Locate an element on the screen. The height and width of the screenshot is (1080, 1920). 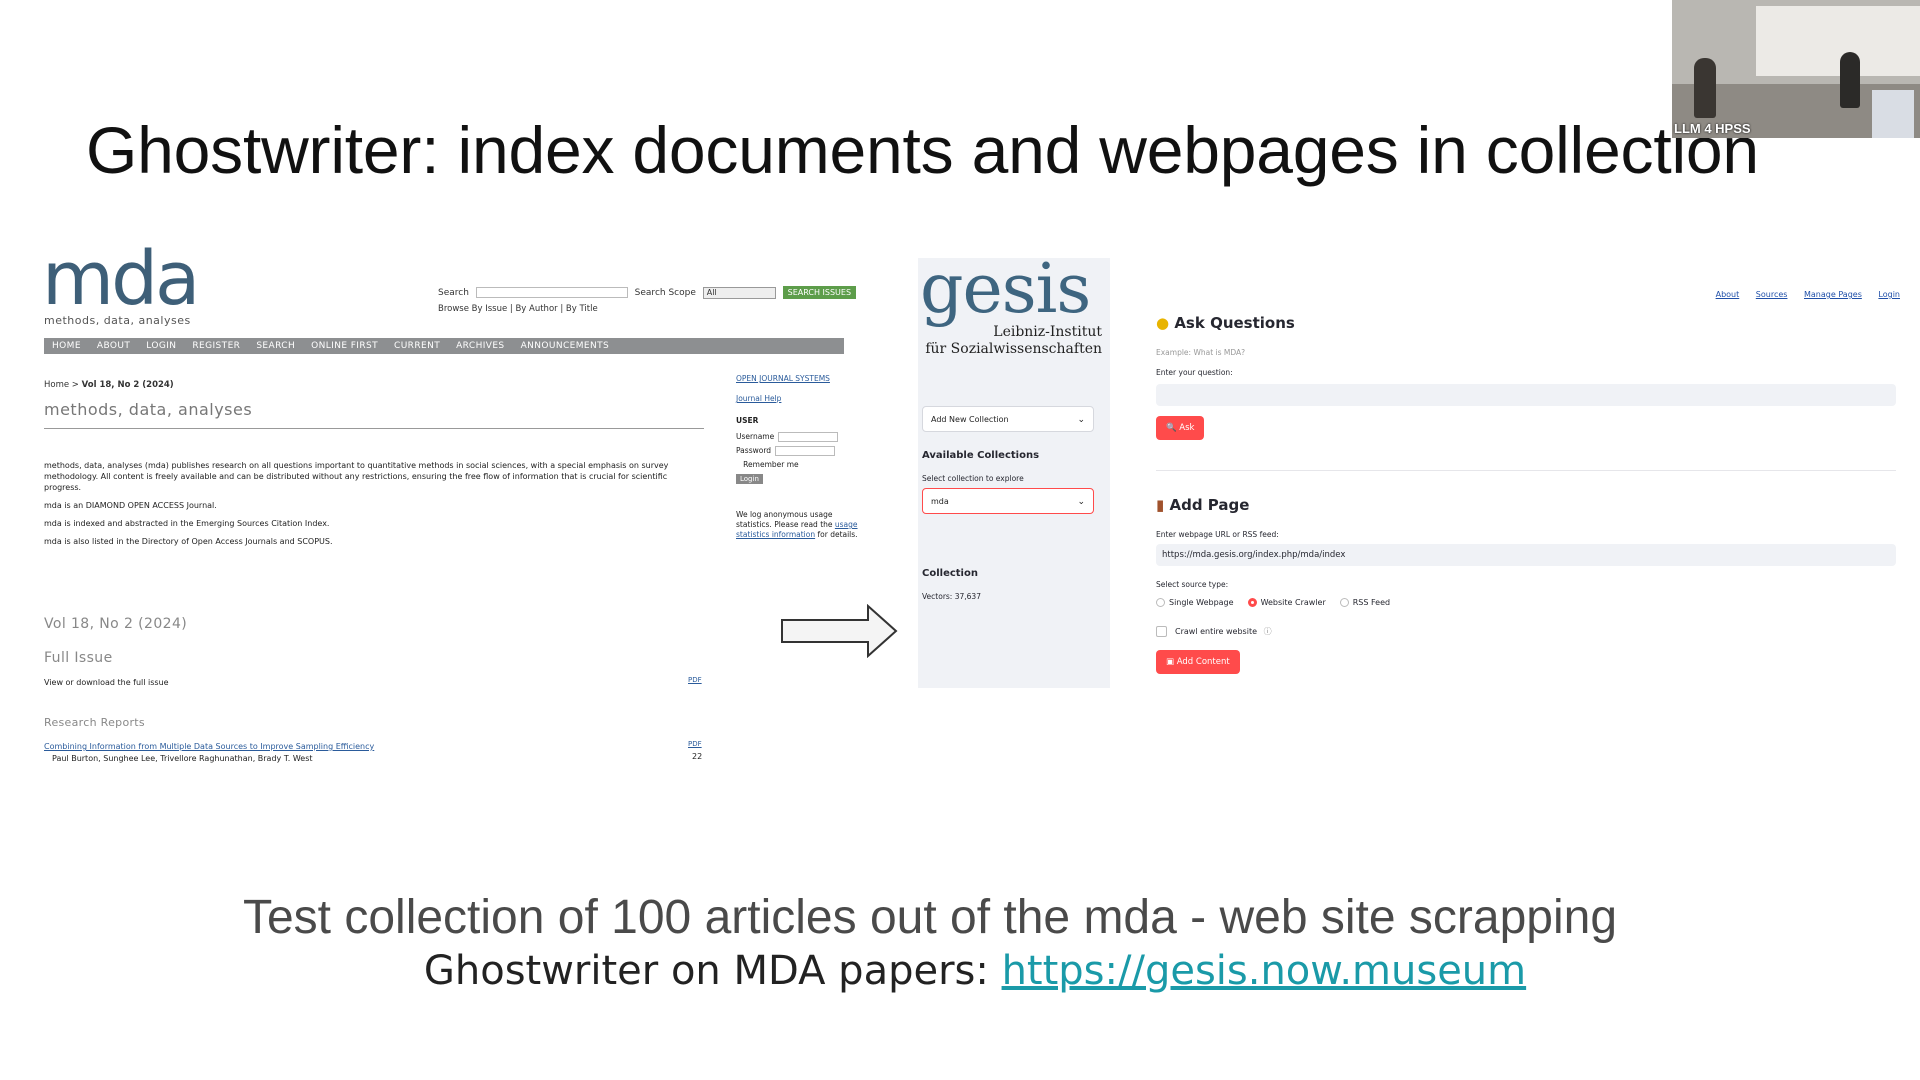
ask-example: Example: What is MDA? is located at coordinates (1201, 352).